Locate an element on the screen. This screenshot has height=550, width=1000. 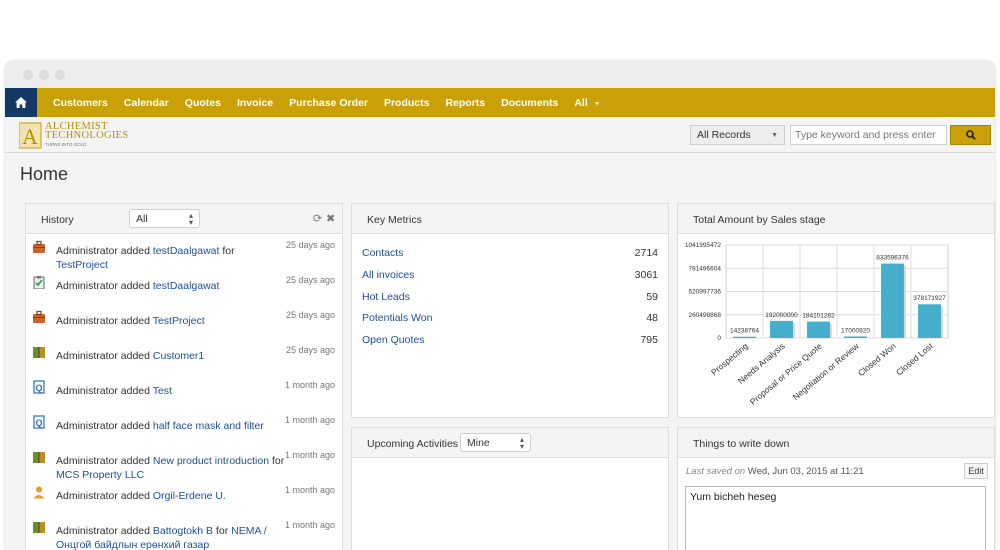
metric-label: Potentials Won is located at coordinates (397, 318).